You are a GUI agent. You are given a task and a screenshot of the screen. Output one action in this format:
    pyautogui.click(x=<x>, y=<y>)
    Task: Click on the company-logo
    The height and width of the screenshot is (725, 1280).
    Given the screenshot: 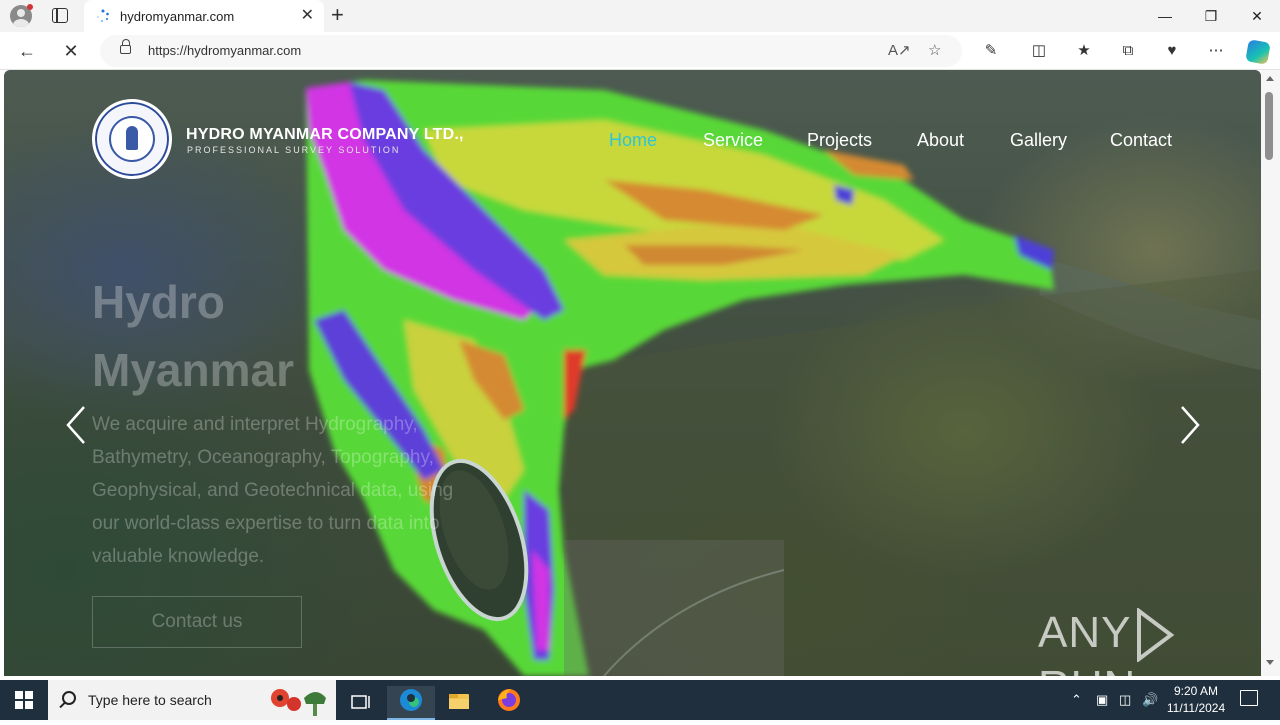 What is the action you would take?
    pyautogui.click(x=132, y=139)
    